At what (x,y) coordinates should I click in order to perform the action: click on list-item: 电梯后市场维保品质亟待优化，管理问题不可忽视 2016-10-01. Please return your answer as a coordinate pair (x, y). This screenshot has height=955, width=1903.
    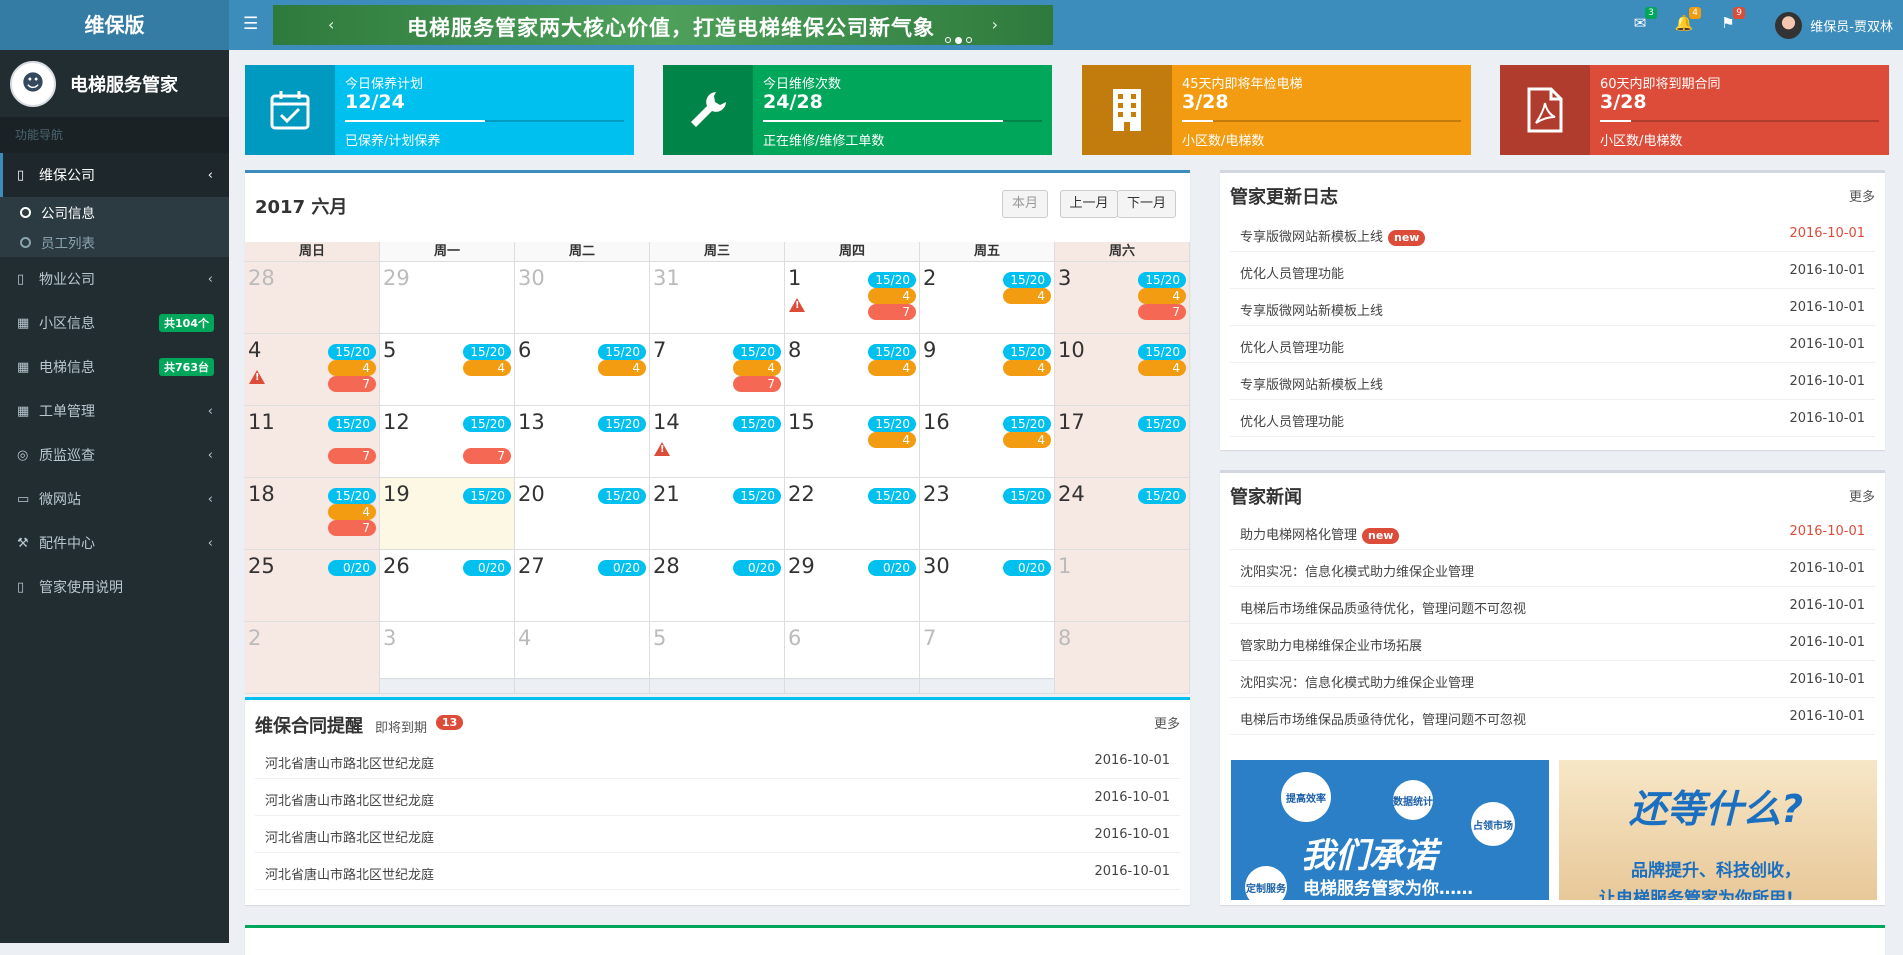
    Looking at the image, I should click on (1552, 716).